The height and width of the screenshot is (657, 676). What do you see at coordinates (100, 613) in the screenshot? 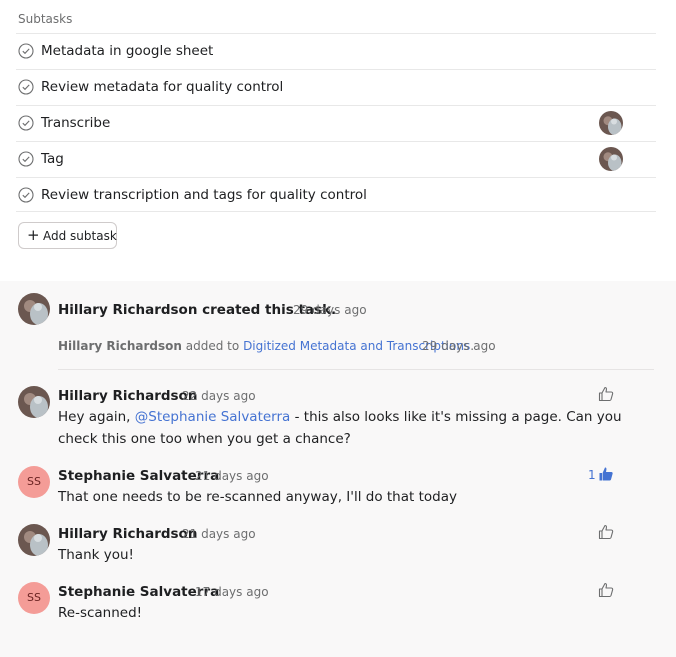
I see `comment-text: Re-scanned!` at bounding box center [100, 613].